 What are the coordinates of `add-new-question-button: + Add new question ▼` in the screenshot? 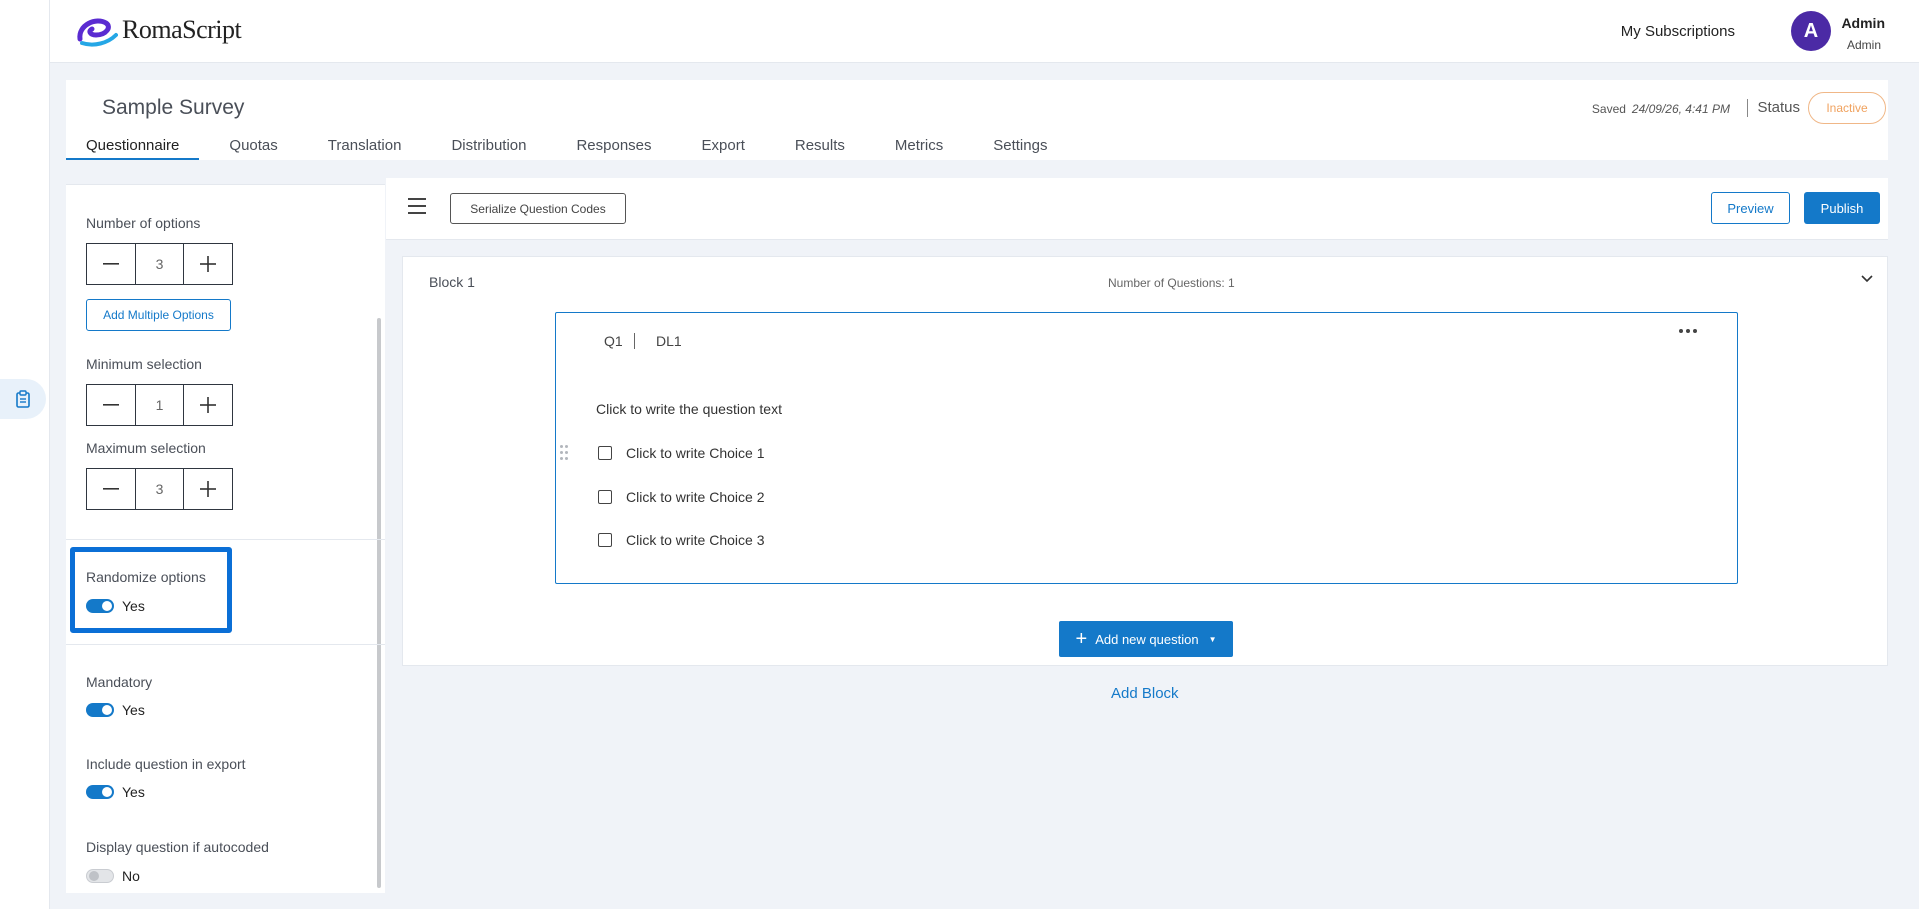 It's located at (1146, 639).